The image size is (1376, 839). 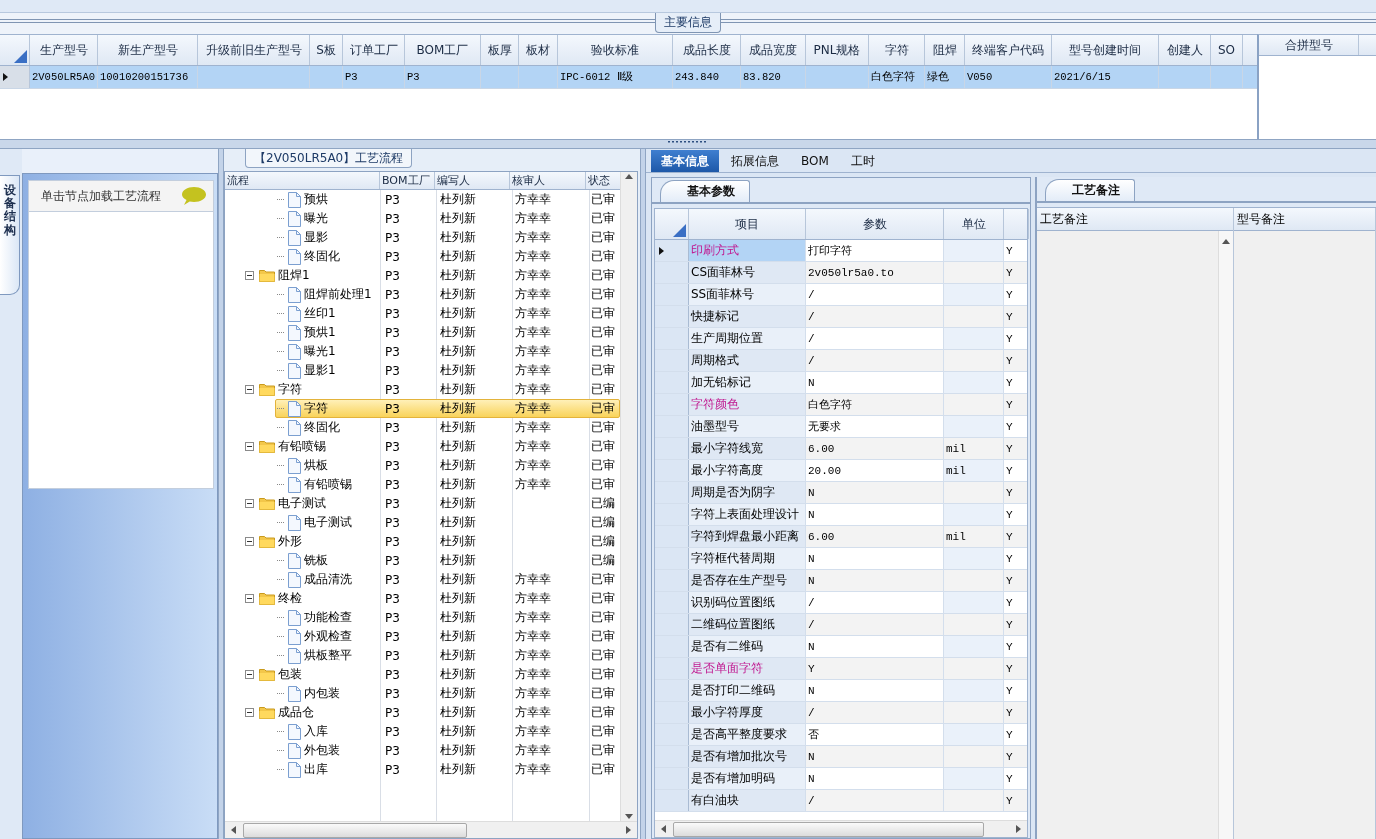 I want to click on table-row: 印刷方式 打印字符 Y, so click(x=841, y=251).